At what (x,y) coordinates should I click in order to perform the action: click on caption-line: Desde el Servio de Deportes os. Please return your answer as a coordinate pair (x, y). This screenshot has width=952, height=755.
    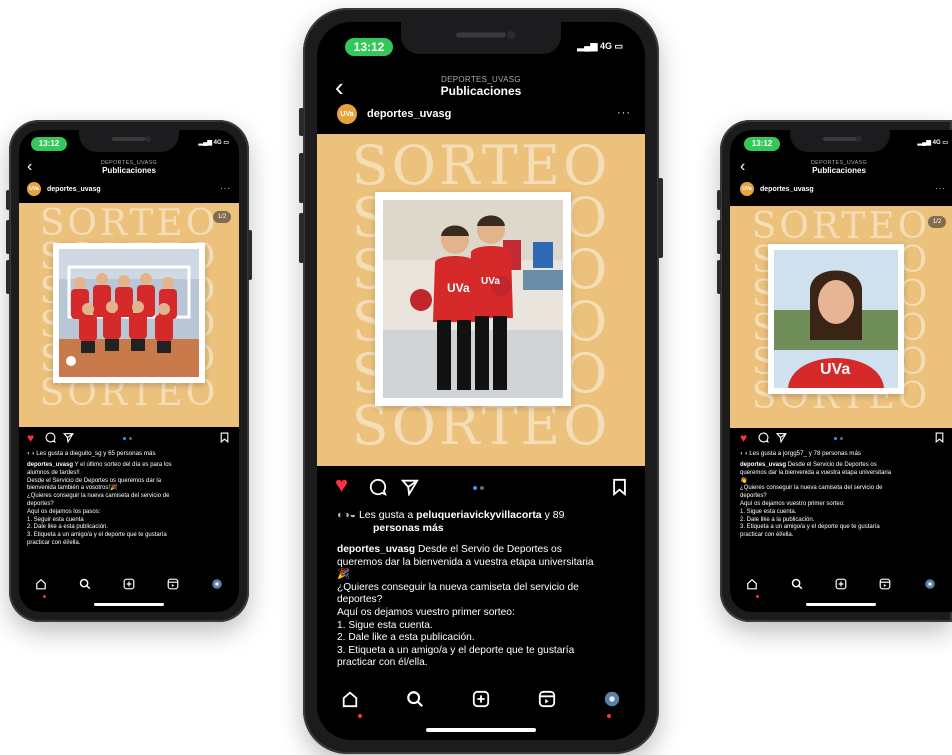
    Looking at the image, I should click on (489, 549).